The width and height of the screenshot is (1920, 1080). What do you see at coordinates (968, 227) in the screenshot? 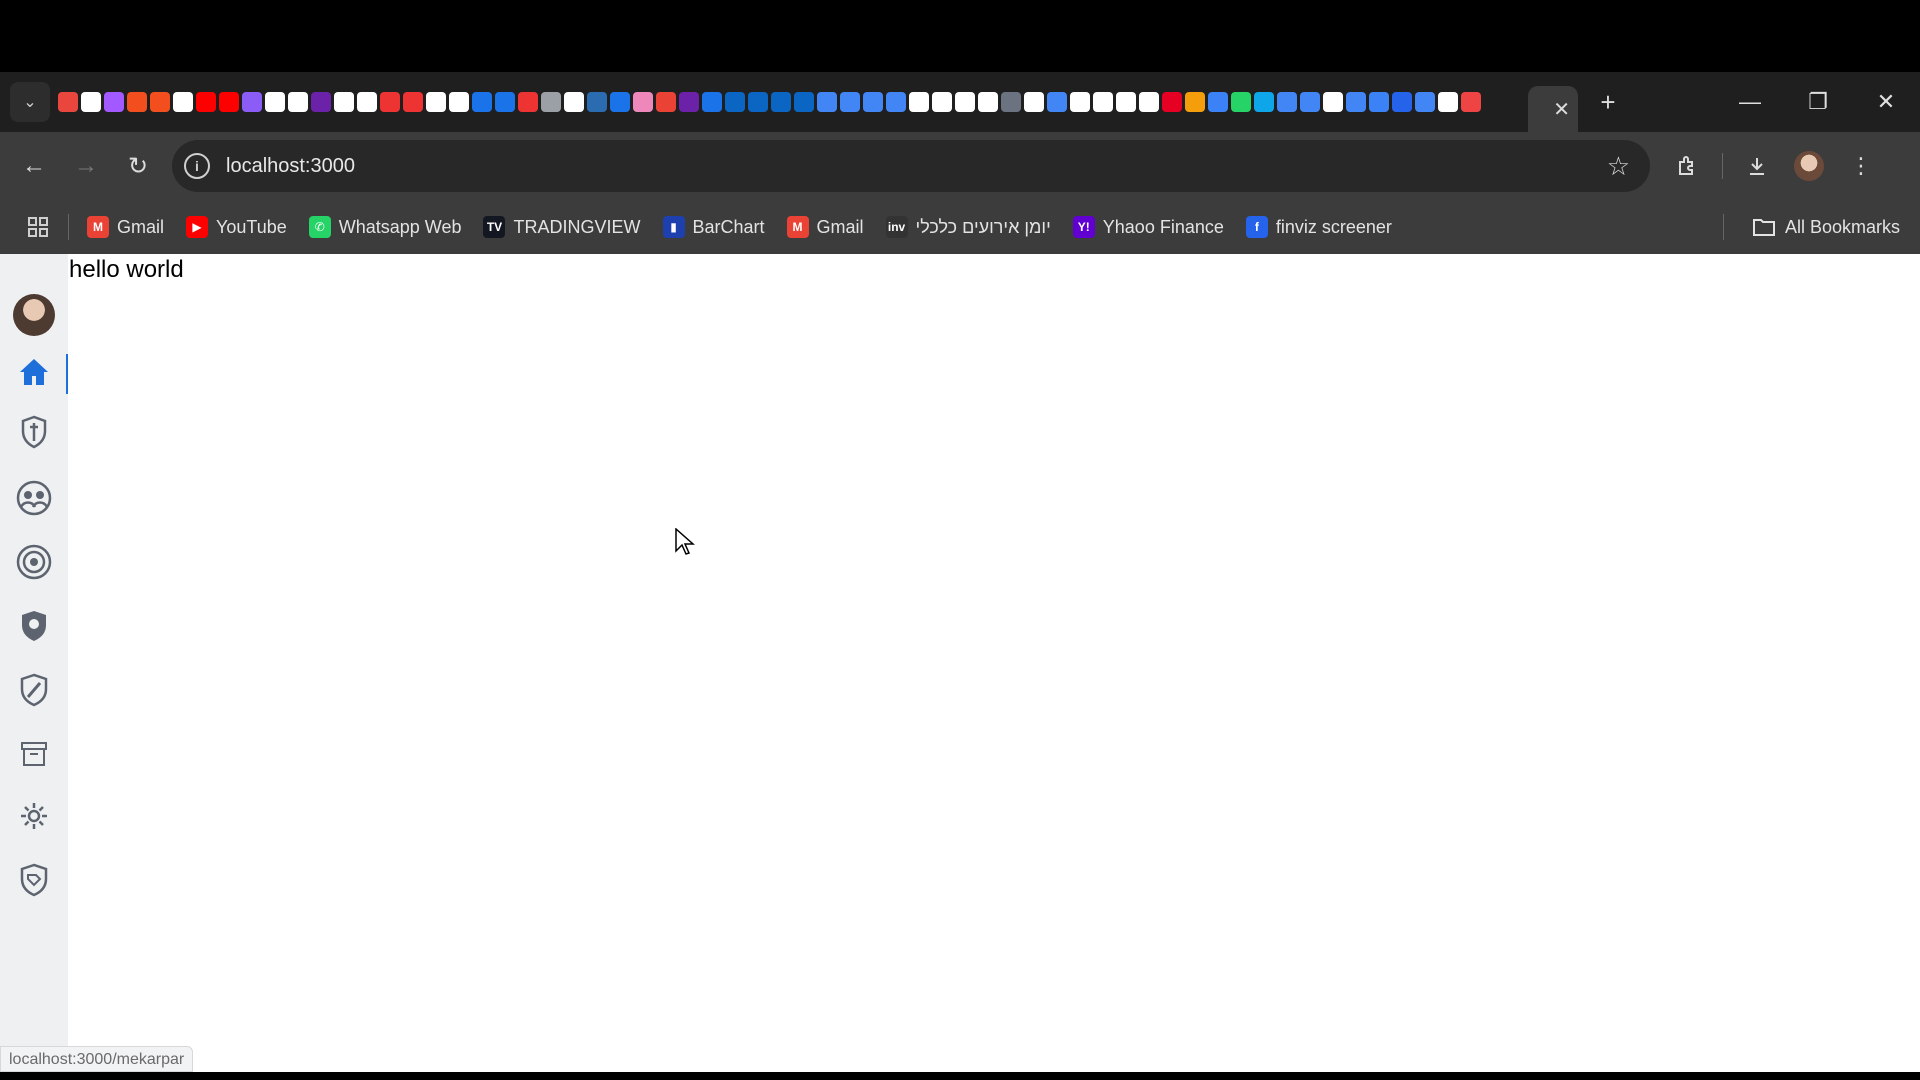
I see `bookmark-item: inv יומן אירועים כלכלי` at bounding box center [968, 227].